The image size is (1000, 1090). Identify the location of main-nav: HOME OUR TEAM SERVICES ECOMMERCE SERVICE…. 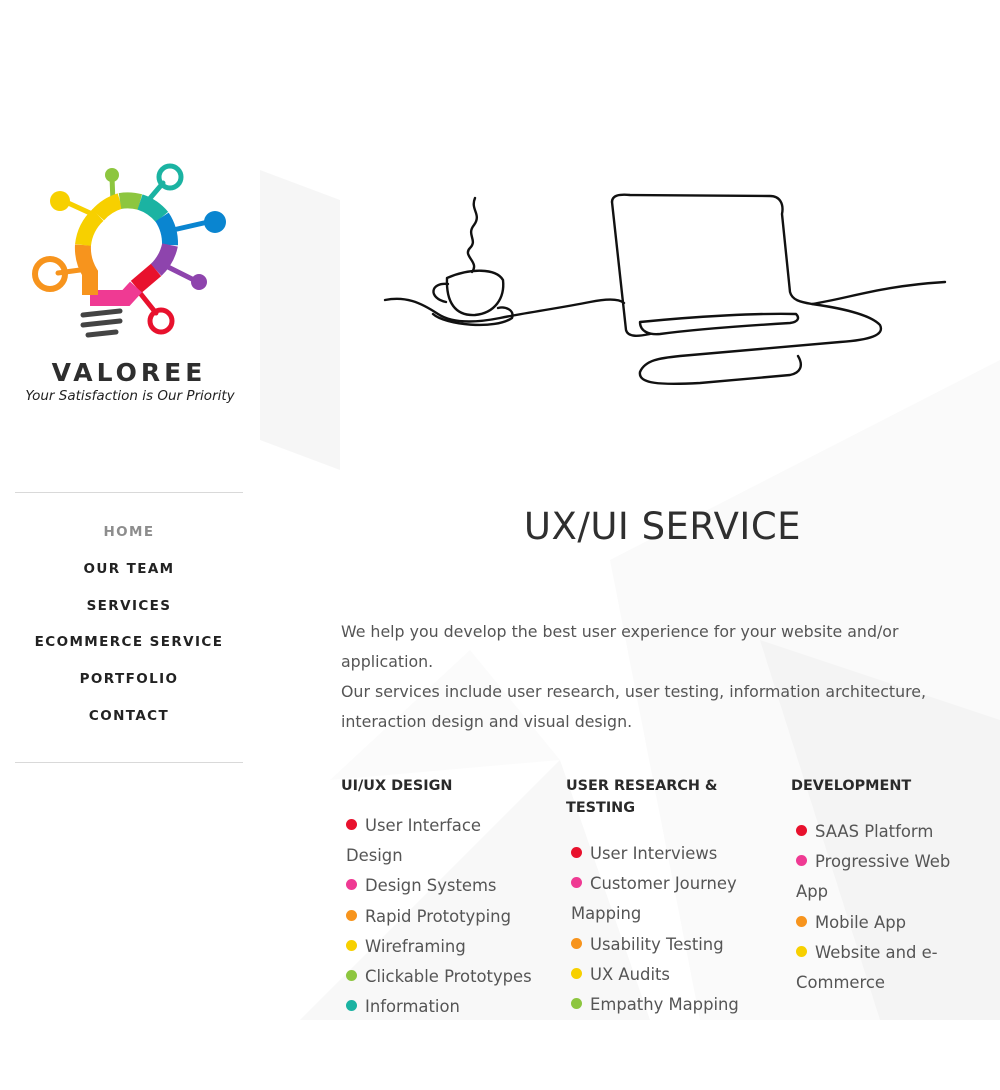
(129, 624).